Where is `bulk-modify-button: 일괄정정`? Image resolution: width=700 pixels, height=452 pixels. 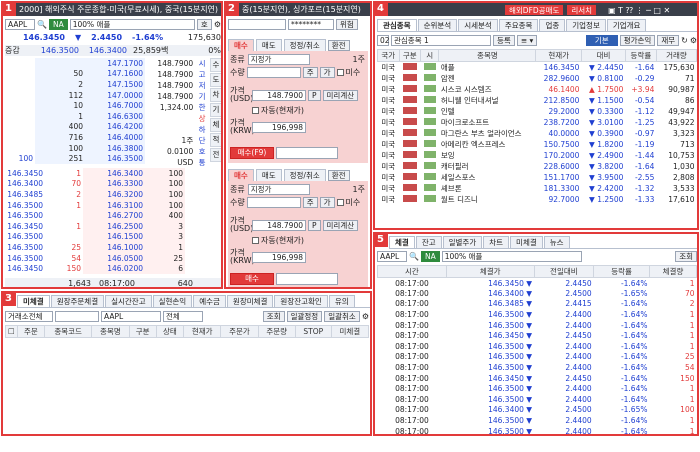 bulk-modify-button: 일괄정정 is located at coordinates (304, 316).